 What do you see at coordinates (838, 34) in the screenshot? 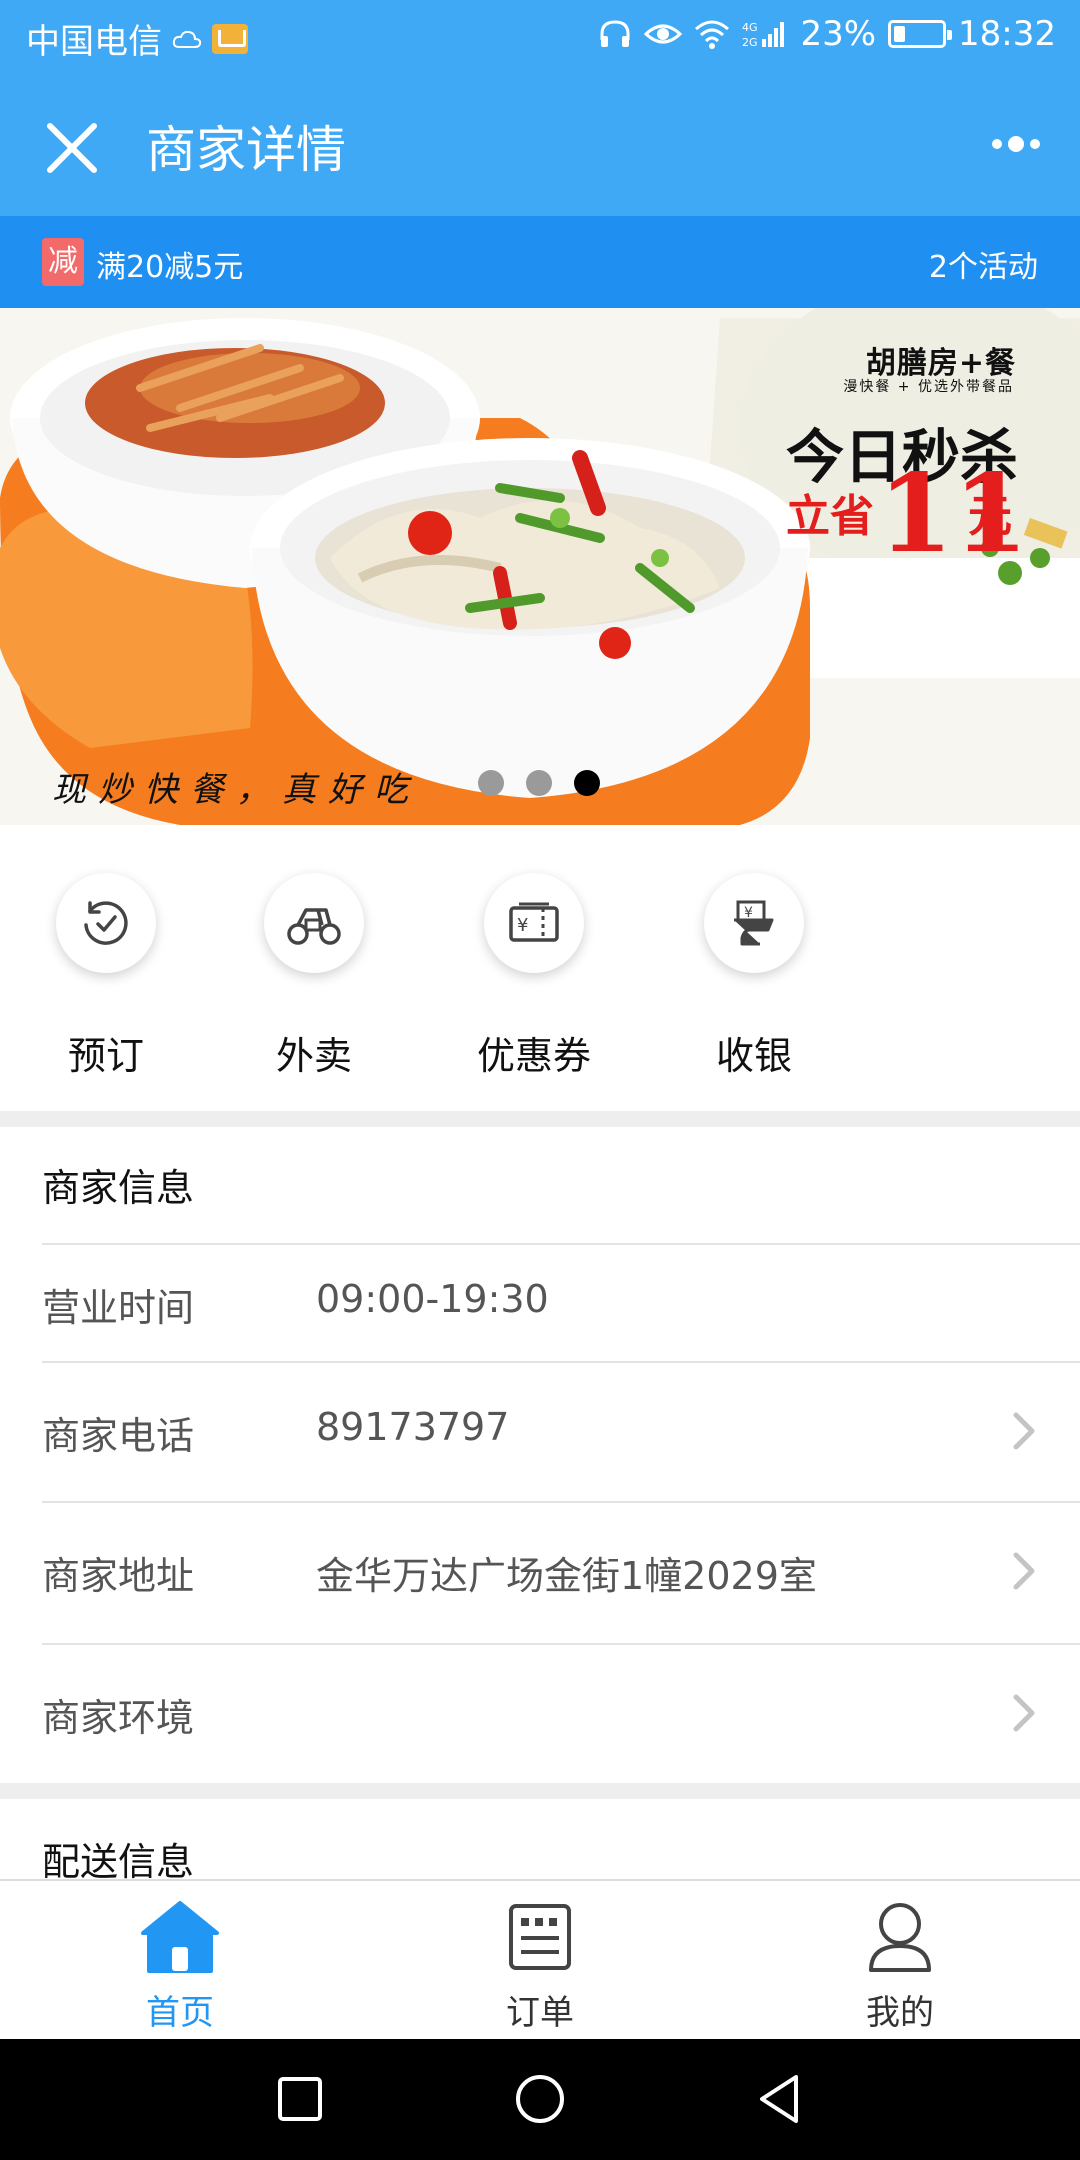
I see `battery-percent: 23%` at bounding box center [838, 34].